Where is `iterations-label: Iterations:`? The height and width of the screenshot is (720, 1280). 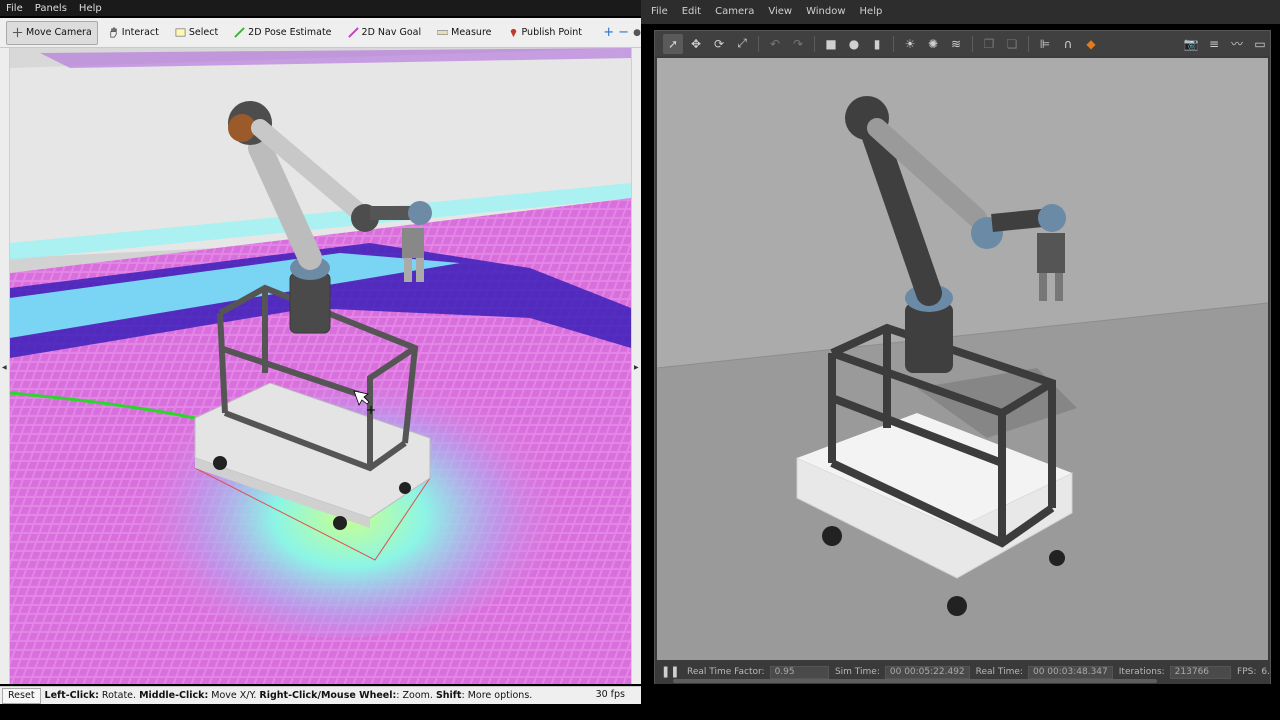
iterations-label: Iterations: is located at coordinates (1141, 672).